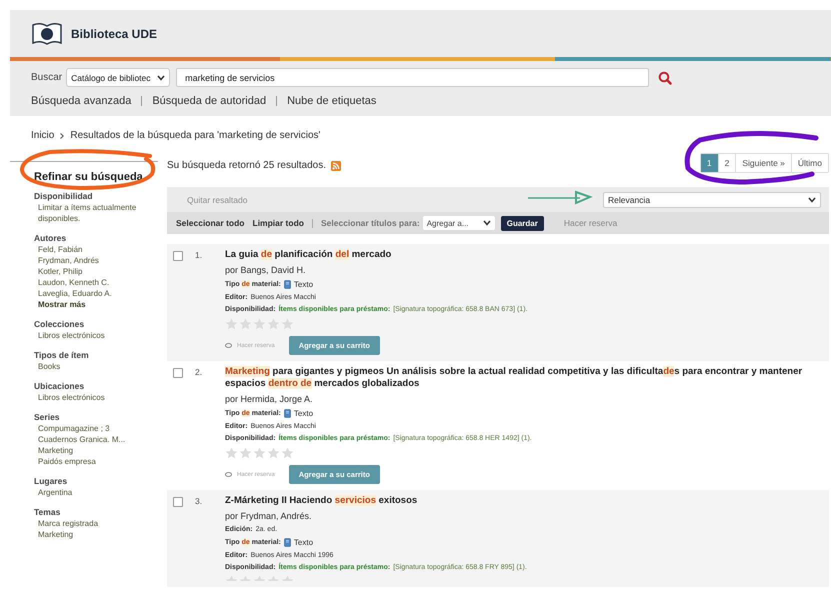 The image size is (831, 602). What do you see at coordinates (278, 223) in the screenshot?
I see `clear-all-link: Limpiar todo` at bounding box center [278, 223].